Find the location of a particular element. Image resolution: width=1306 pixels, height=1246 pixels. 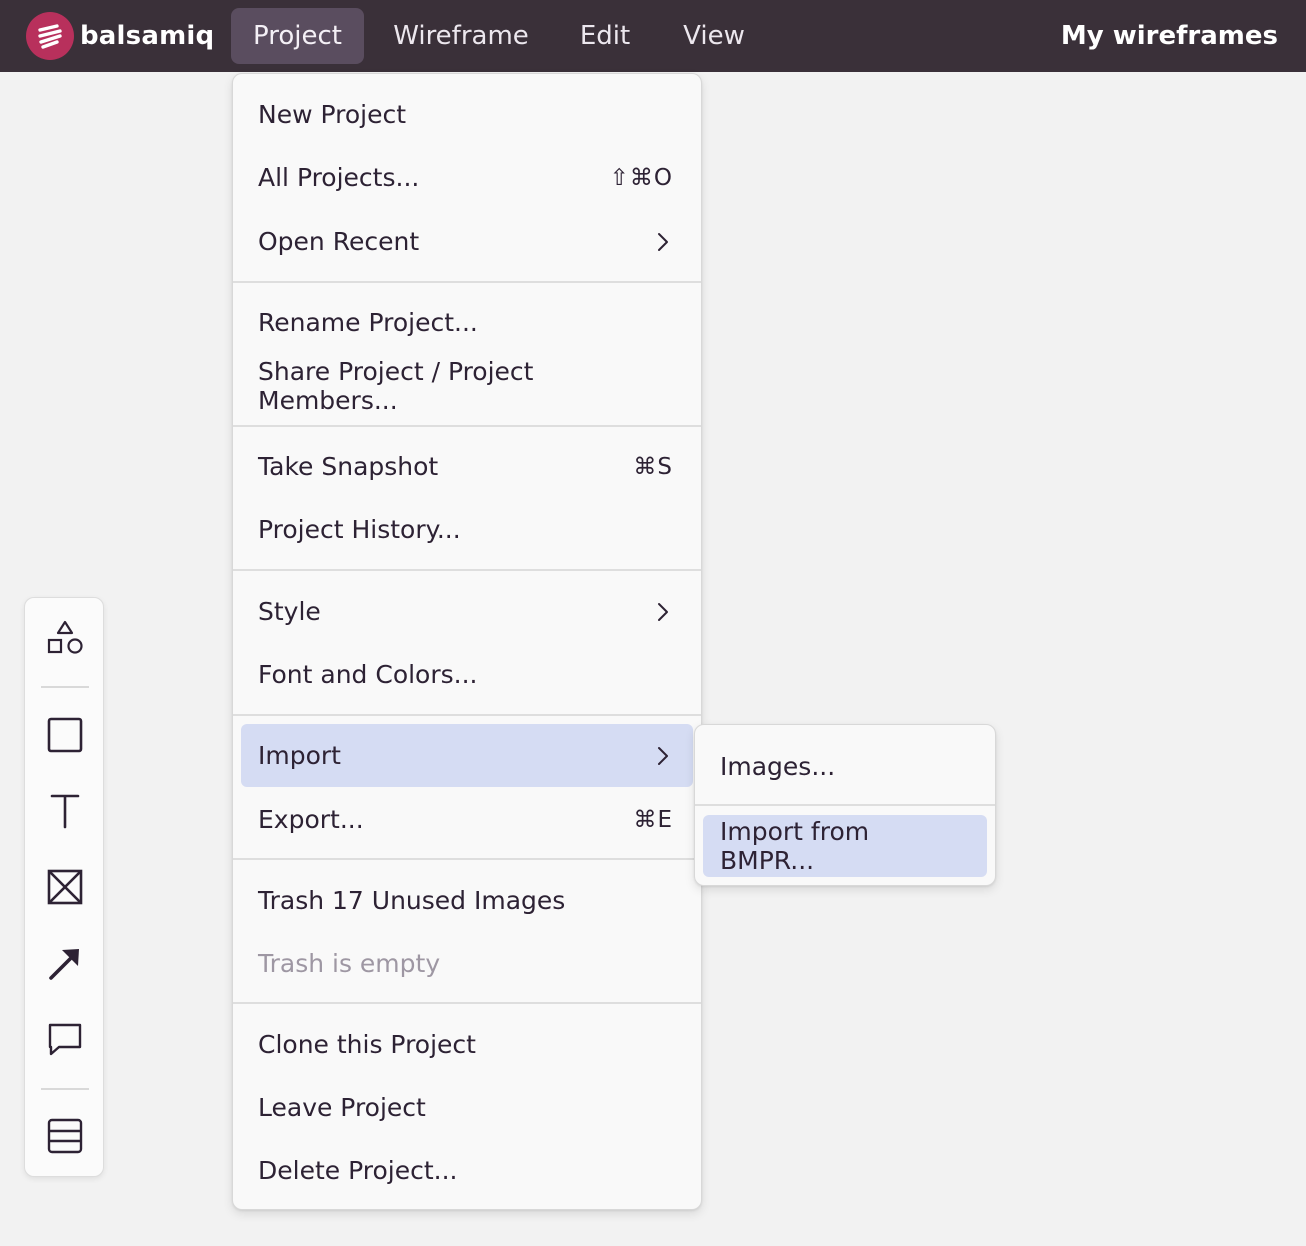

menu-item-label: Clone this Project is located at coordinates (367, 1044).